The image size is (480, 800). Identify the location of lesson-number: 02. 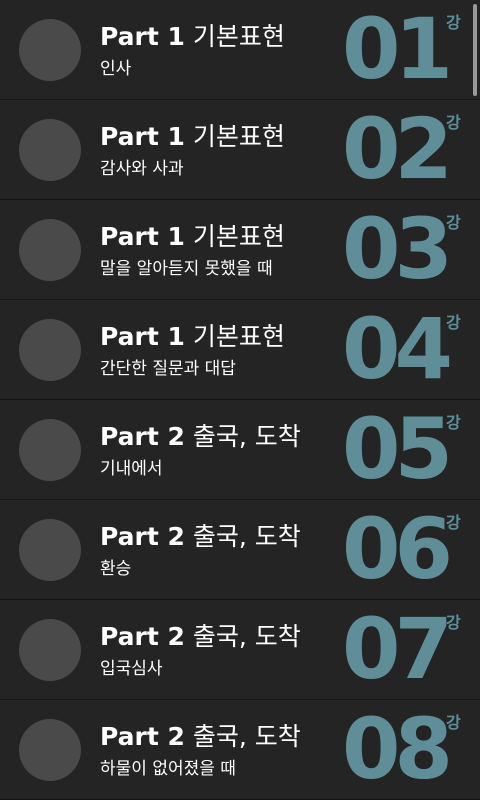
(397, 149).